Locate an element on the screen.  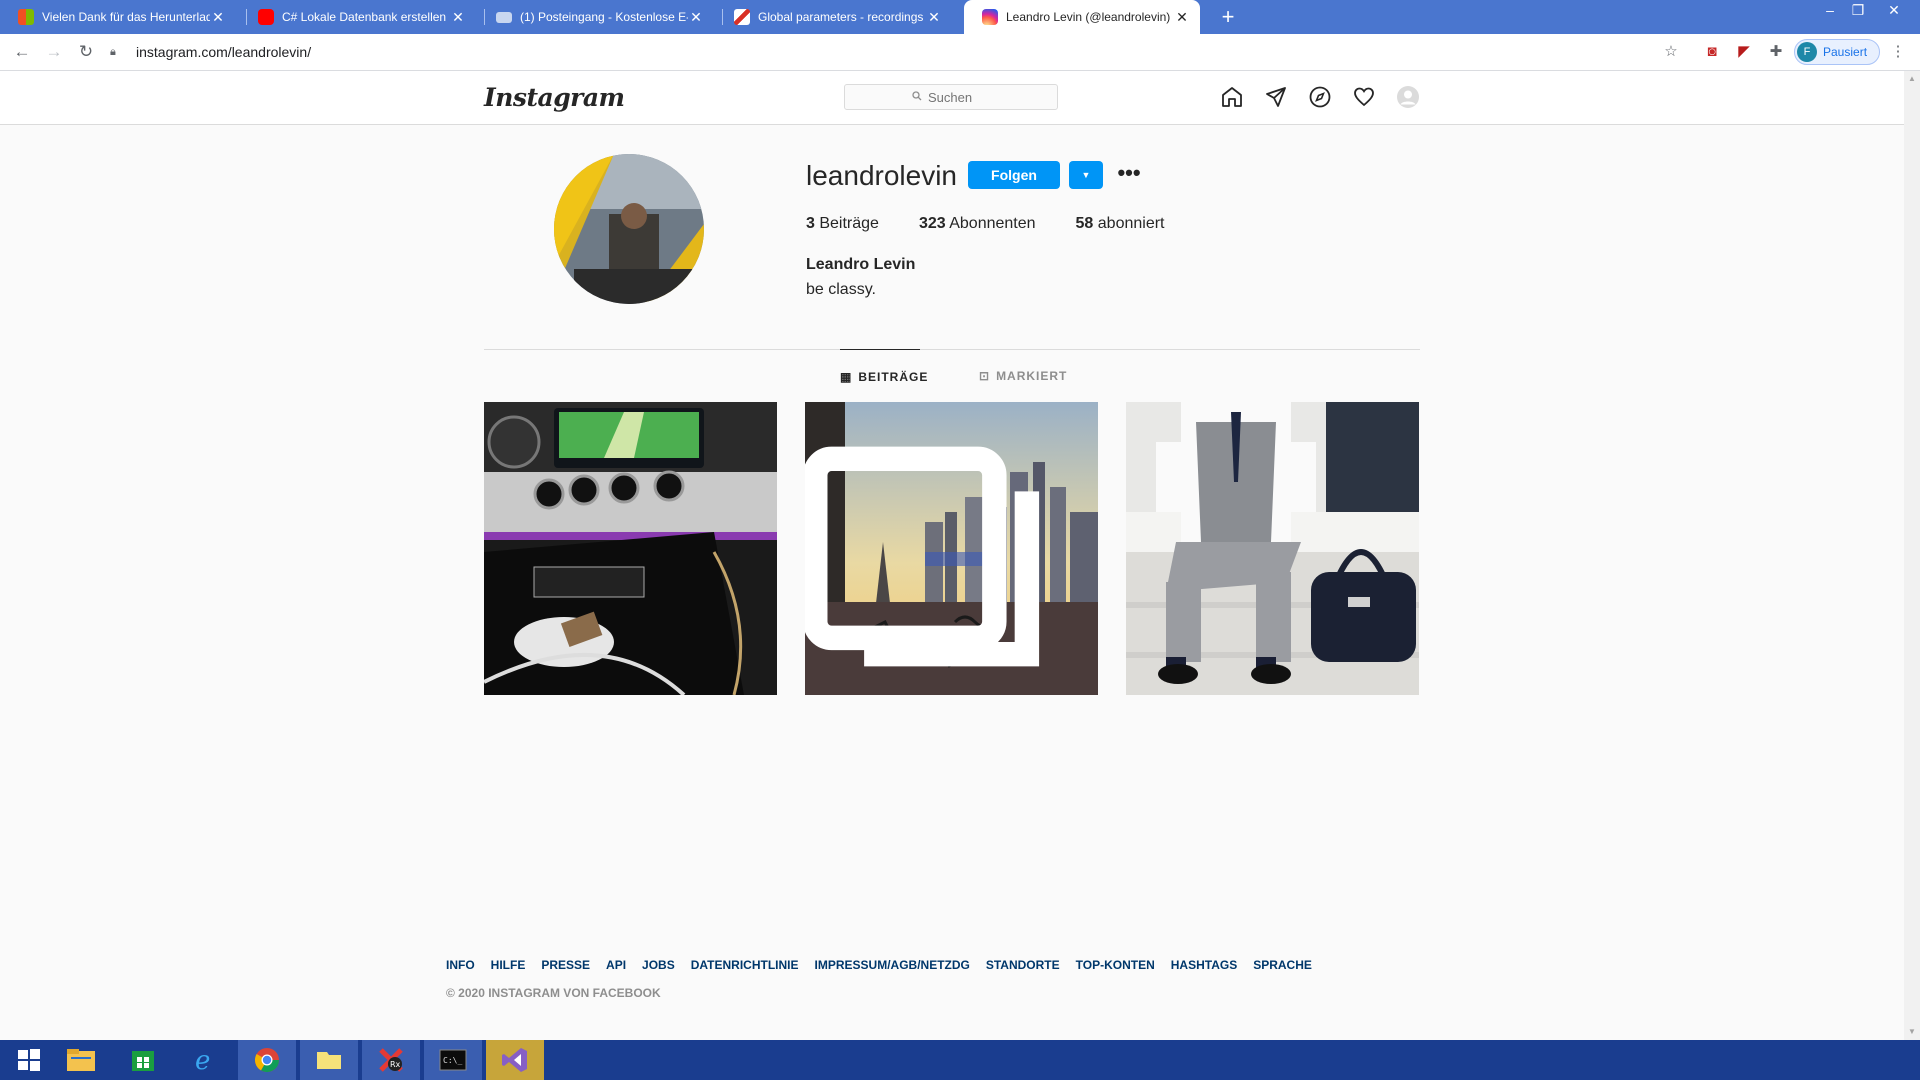
man-in-suit-image is located at coordinates (1272, 548).